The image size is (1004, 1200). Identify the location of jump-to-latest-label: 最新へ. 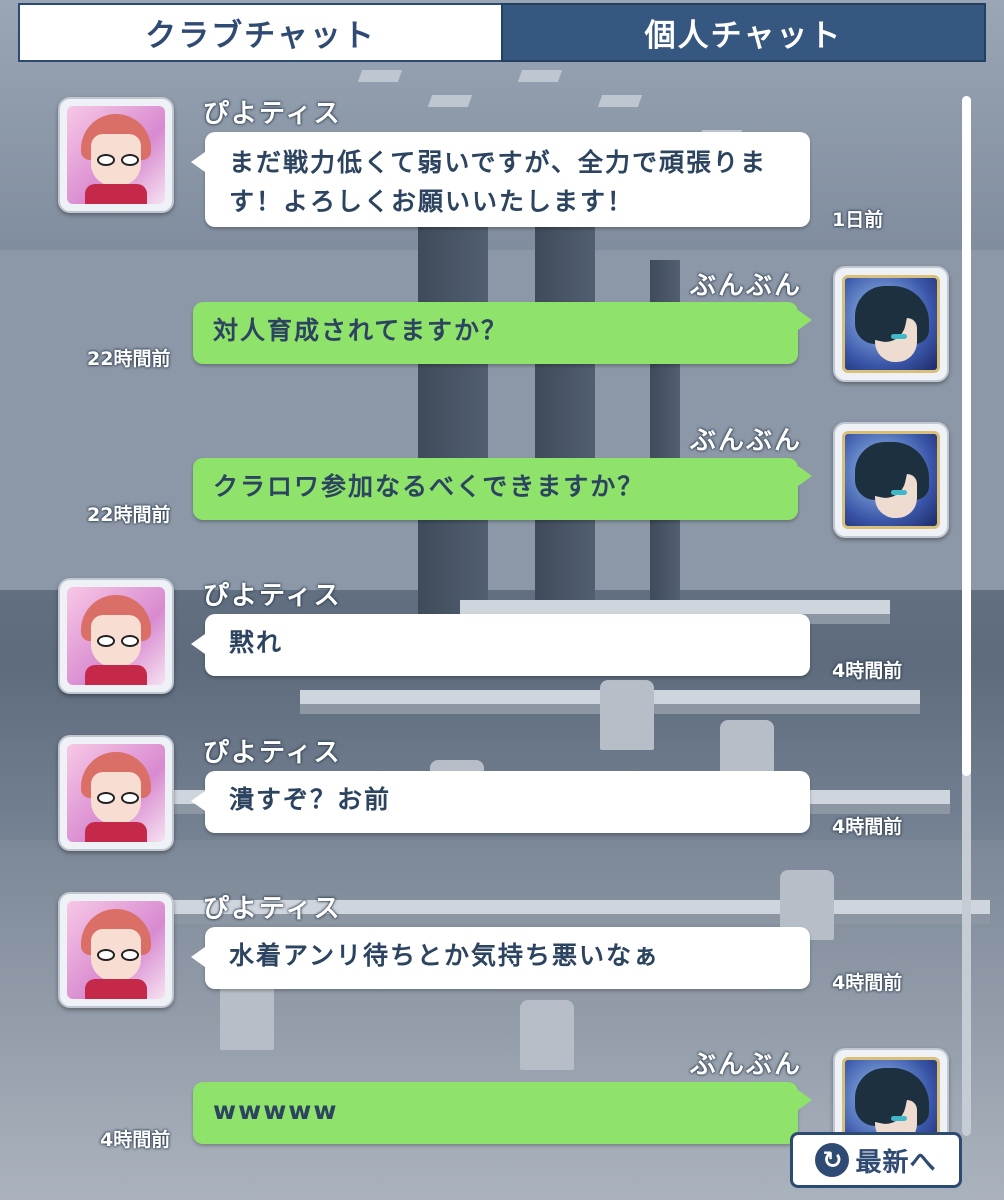
(896, 1162).